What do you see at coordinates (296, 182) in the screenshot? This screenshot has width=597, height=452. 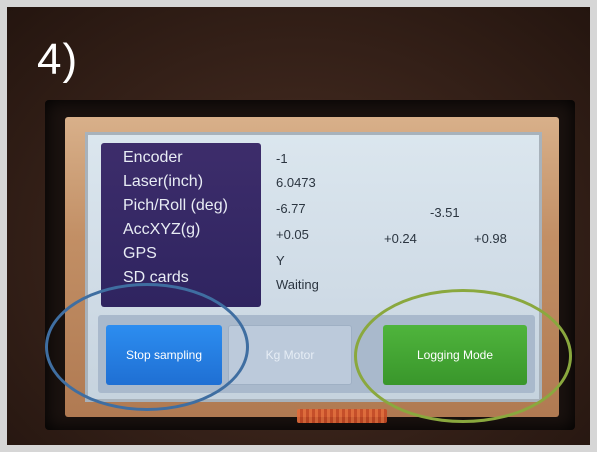 I see `laser-value: 6.0473` at bounding box center [296, 182].